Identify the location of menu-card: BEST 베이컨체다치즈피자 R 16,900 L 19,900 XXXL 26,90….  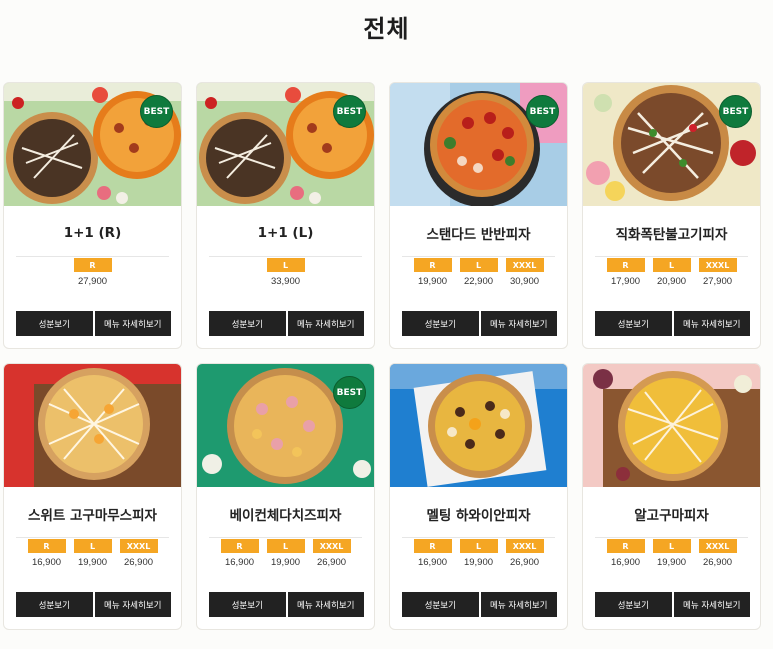
(285, 496).